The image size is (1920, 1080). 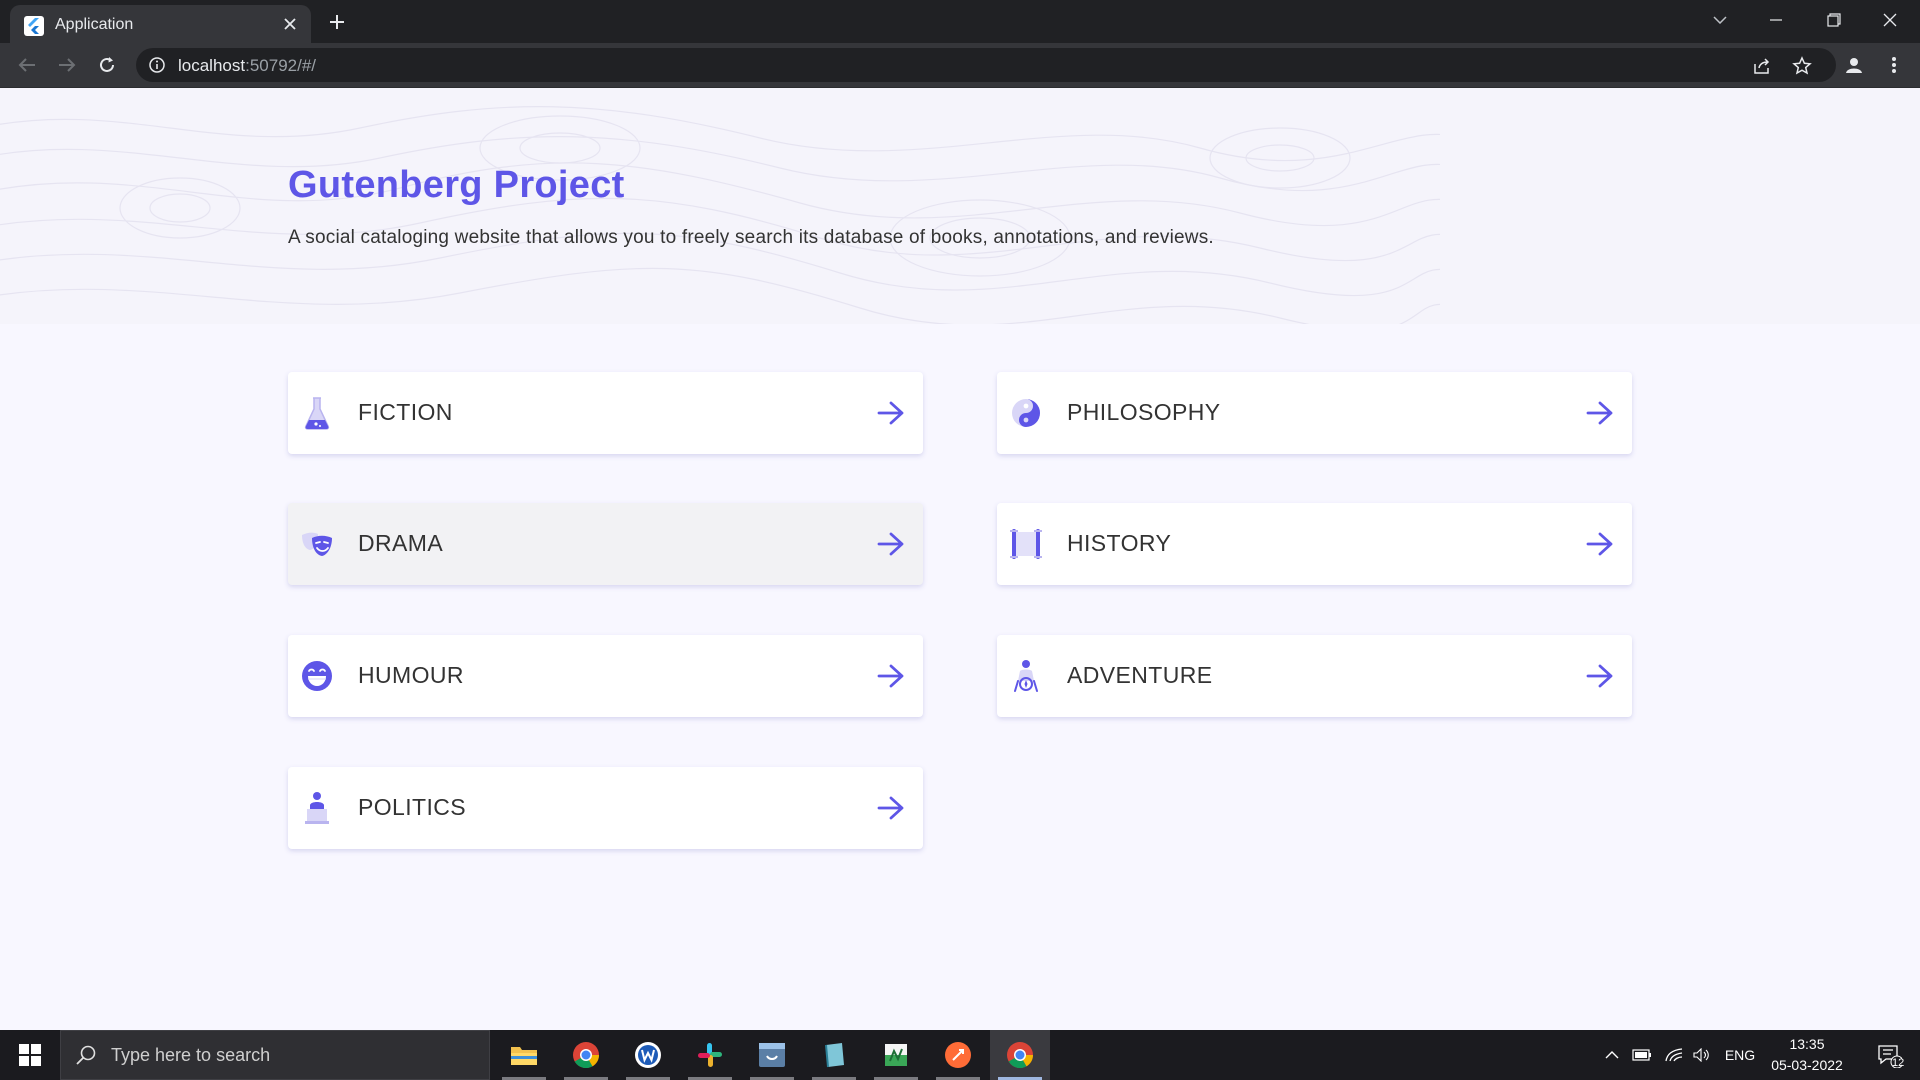 I want to click on url-text: localhost:50792/#/, so click(x=247, y=66).